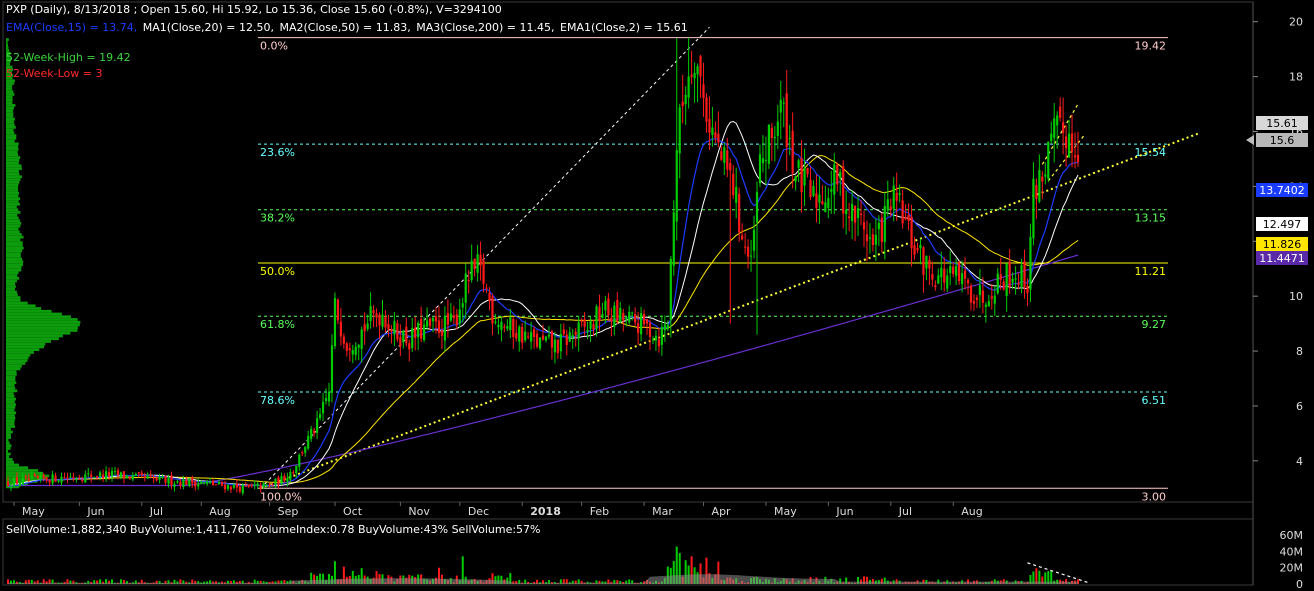 The image size is (1314, 591). I want to click on volume-tick-label: 40M, so click(1292, 551).